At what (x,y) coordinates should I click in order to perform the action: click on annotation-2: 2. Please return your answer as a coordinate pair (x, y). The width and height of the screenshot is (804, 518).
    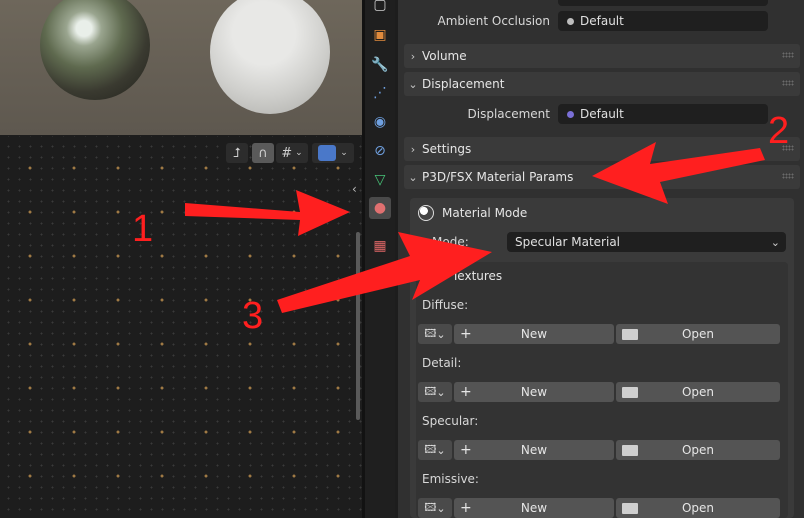
    Looking at the image, I should click on (779, 131).